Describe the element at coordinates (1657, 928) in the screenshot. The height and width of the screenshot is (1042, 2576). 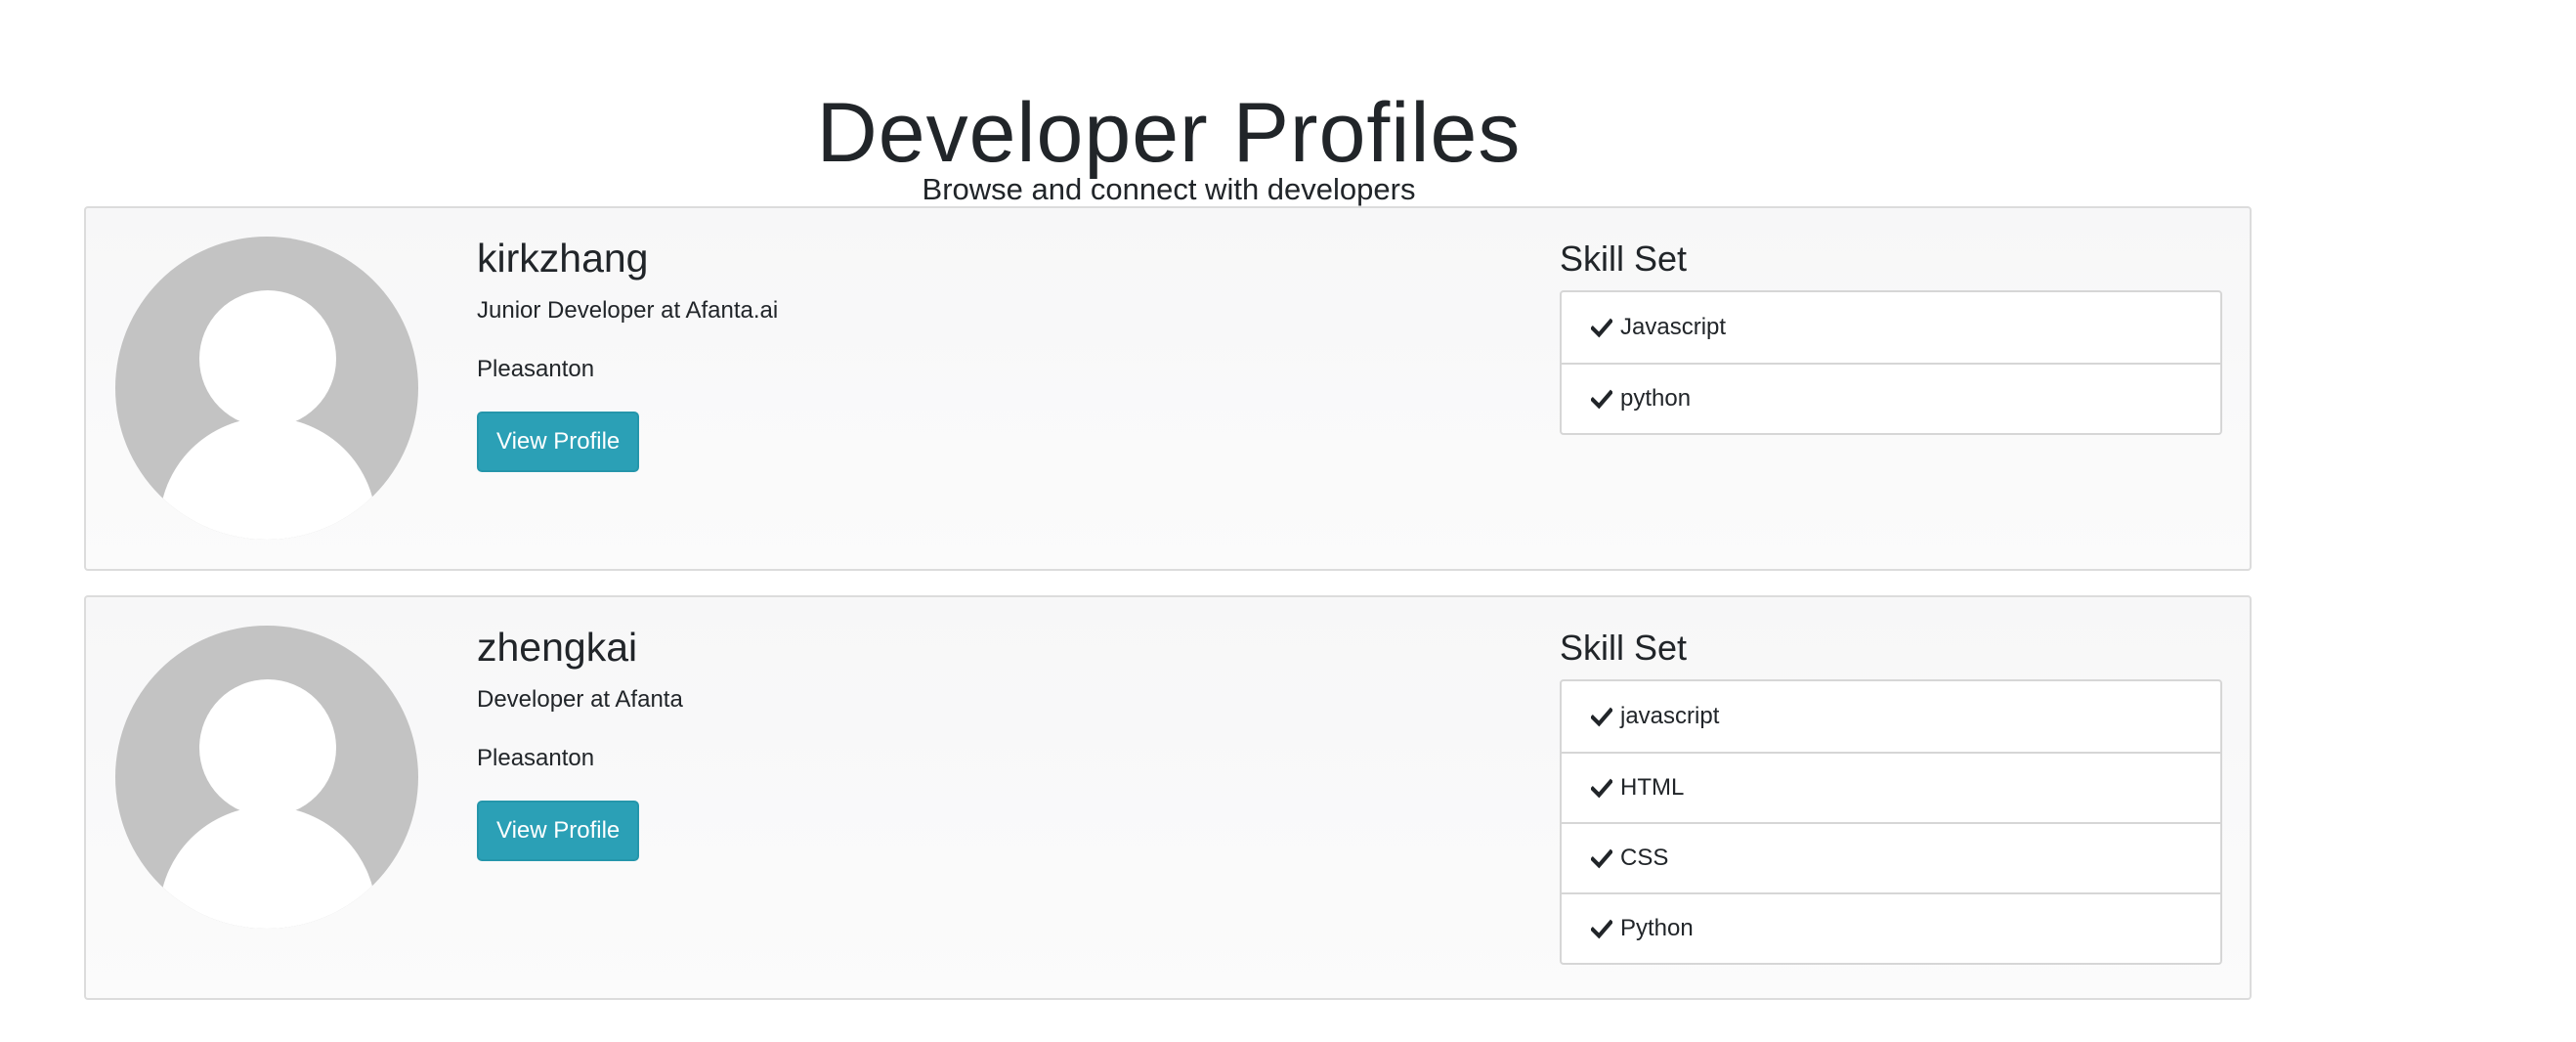
I see `skill-label: Python` at that location.